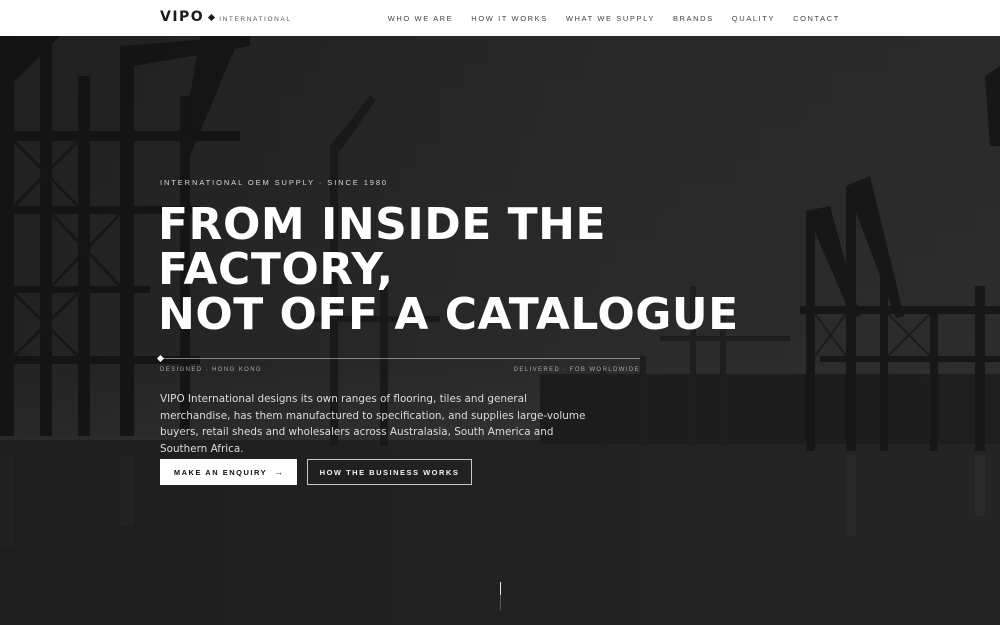  Describe the element at coordinates (753, 18) in the screenshot. I see `nav-item-quality: QUALITY` at that location.